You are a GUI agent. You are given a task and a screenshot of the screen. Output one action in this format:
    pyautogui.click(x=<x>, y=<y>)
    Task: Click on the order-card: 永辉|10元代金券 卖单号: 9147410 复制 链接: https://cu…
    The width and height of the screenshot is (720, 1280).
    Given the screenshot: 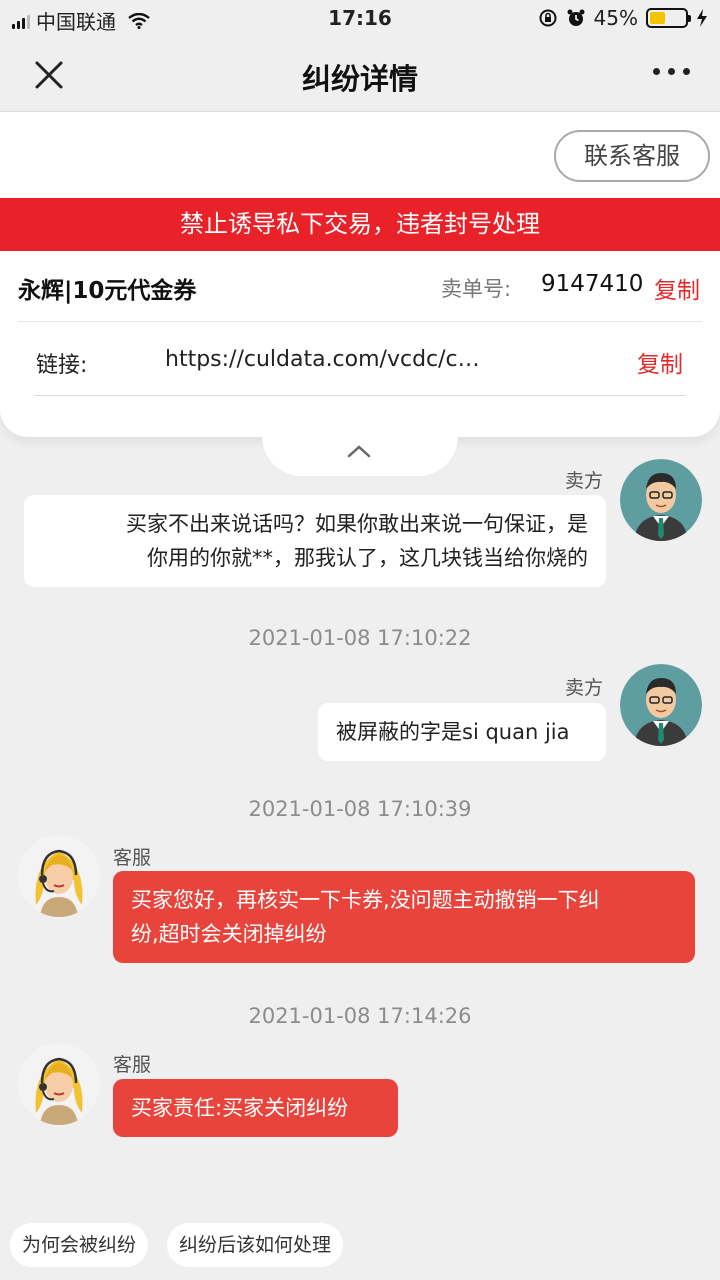 What is the action you would take?
    pyautogui.click(x=360, y=344)
    